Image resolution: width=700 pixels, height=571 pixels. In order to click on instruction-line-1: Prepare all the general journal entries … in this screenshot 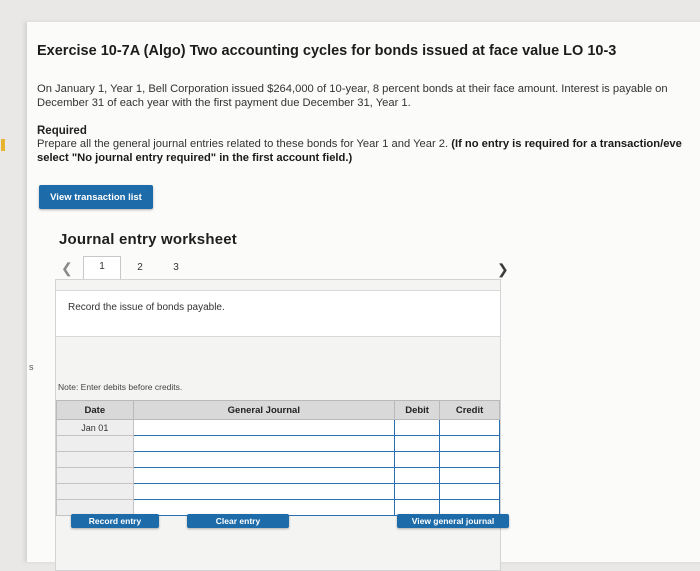, I will do `click(359, 145)`.